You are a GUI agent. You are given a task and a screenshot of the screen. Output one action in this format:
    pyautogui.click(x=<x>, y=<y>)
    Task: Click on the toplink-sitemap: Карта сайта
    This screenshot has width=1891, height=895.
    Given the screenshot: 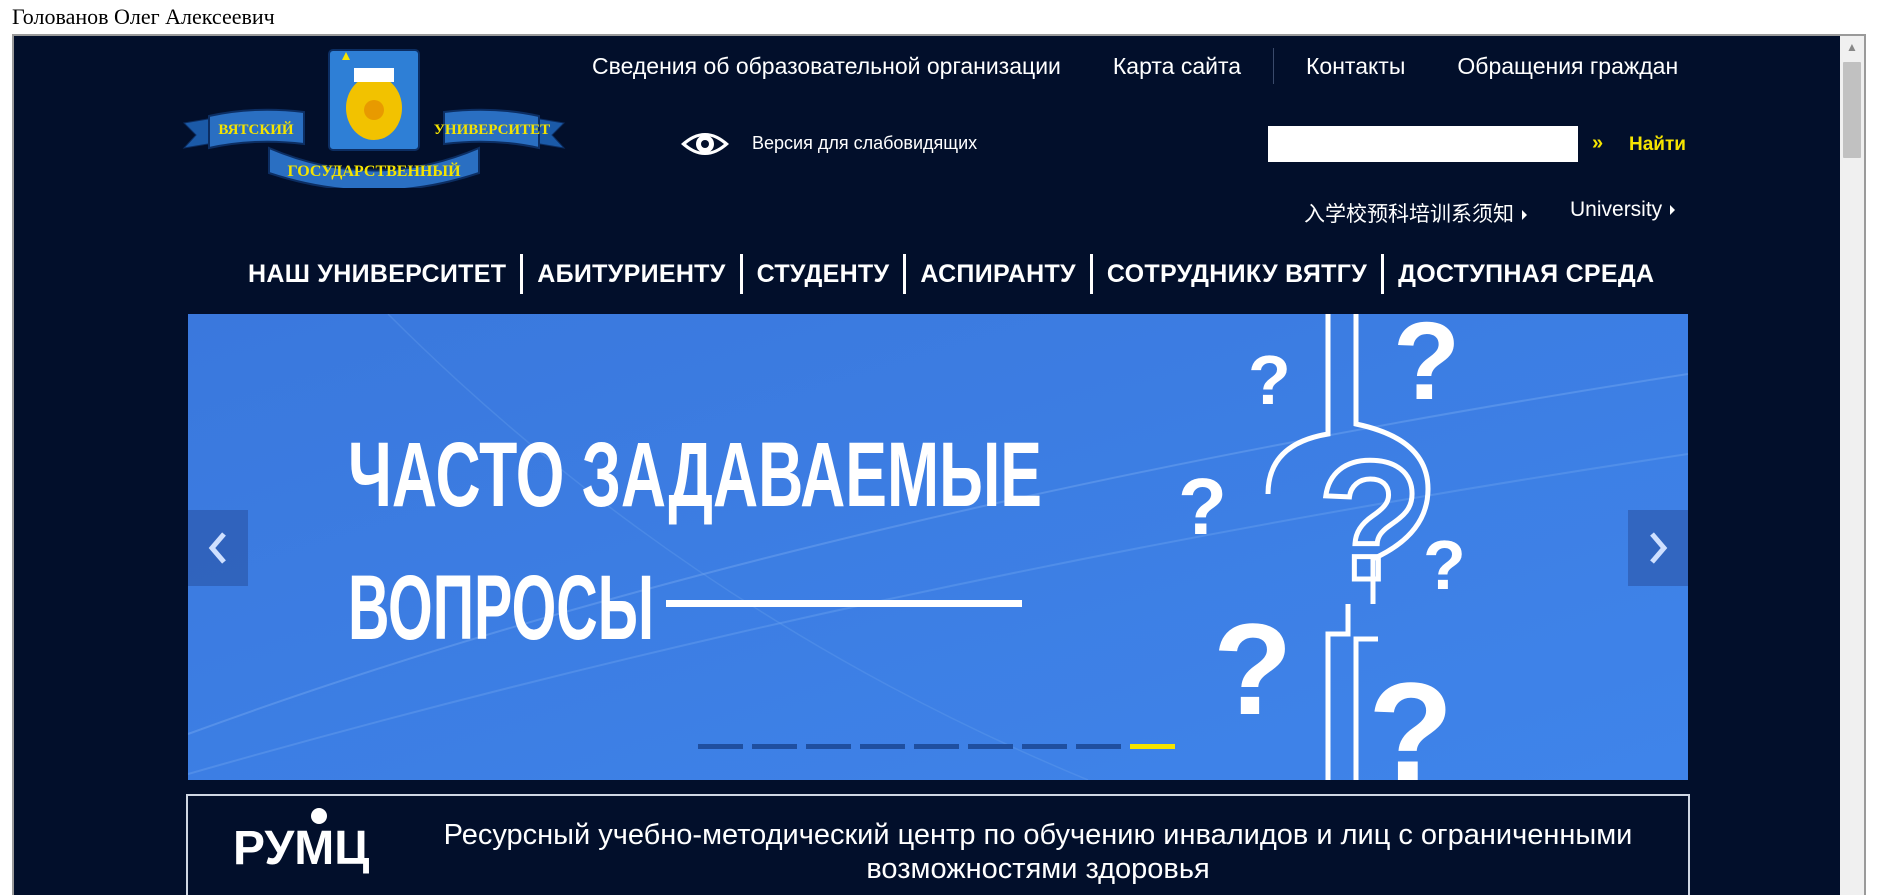 What is the action you would take?
    pyautogui.click(x=1177, y=66)
    